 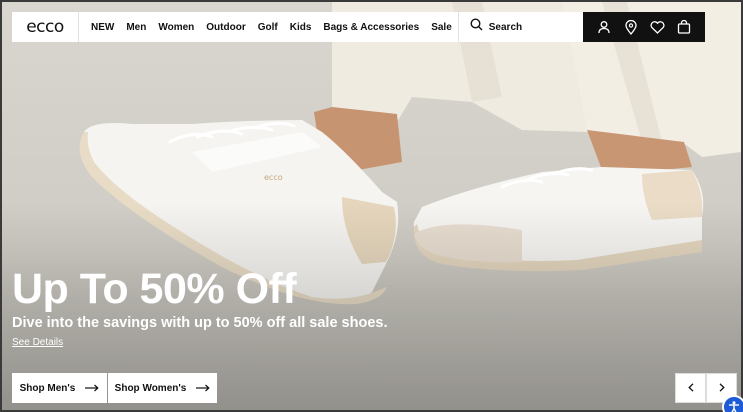 I want to click on accessibility-icon, so click(x=734, y=406).